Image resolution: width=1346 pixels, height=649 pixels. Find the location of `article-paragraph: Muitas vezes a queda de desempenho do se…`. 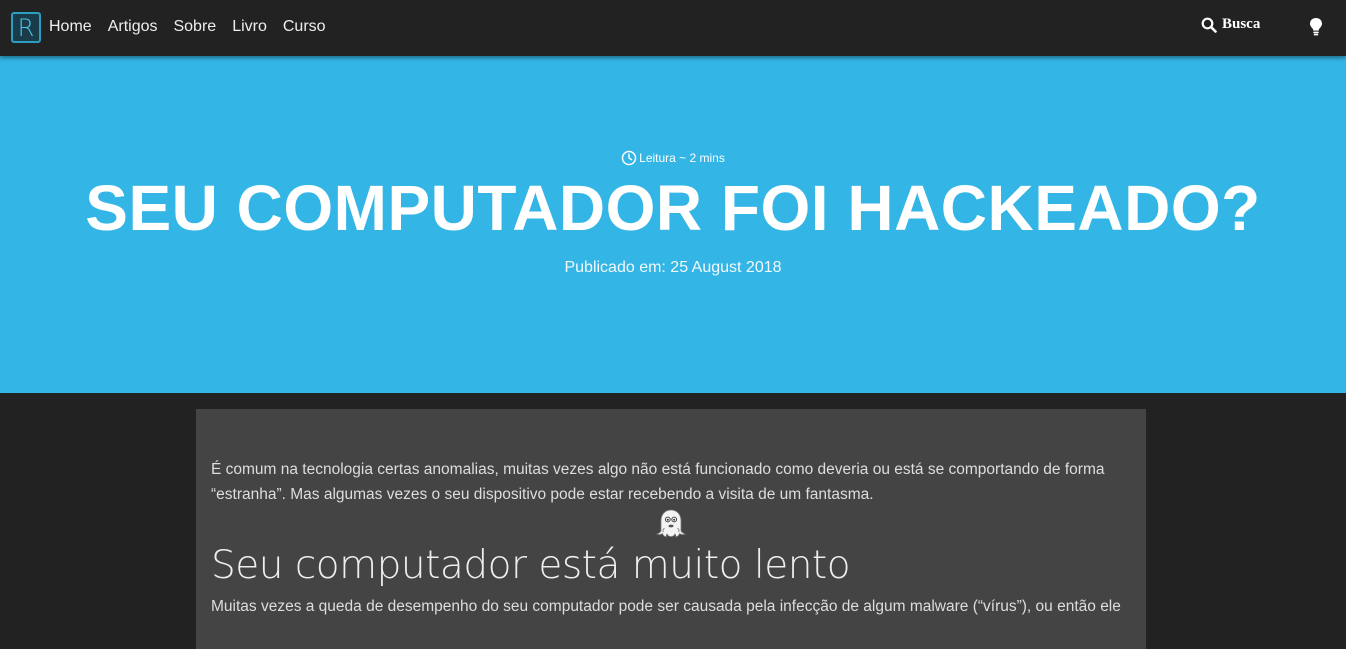

article-paragraph: Muitas vezes a queda de desempenho do se… is located at coordinates (666, 606).